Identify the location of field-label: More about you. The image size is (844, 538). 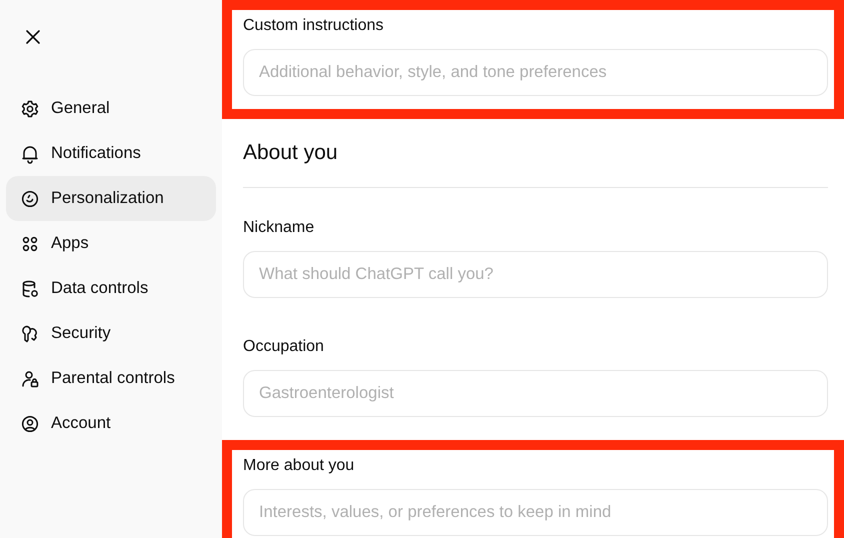
(299, 466).